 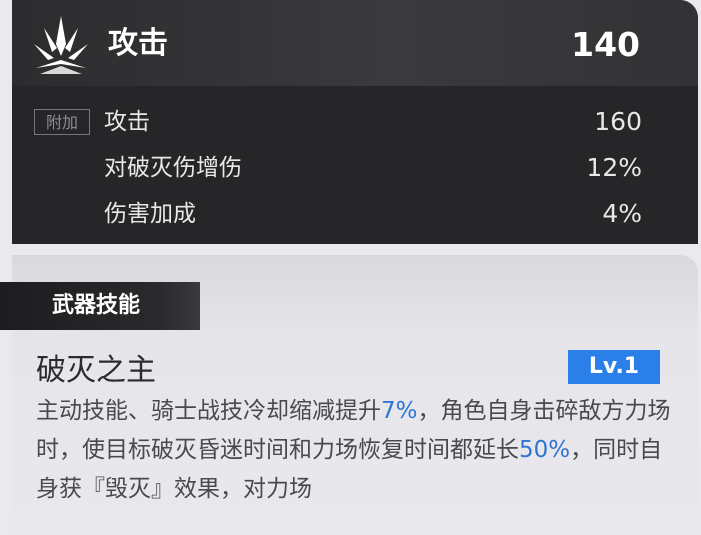 What do you see at coordinates (127, 122) in the screenshot?
I see `sub-stat-label: 攻击` at bounding box center [127, 122].